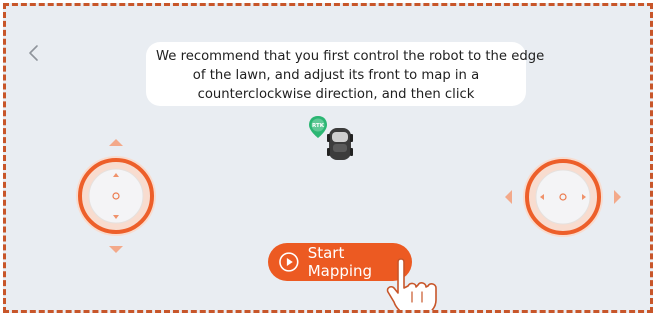  Describe the element at coordinates (318, 126) in the screenshot. I see `rtk-badge: RTK` at that location.